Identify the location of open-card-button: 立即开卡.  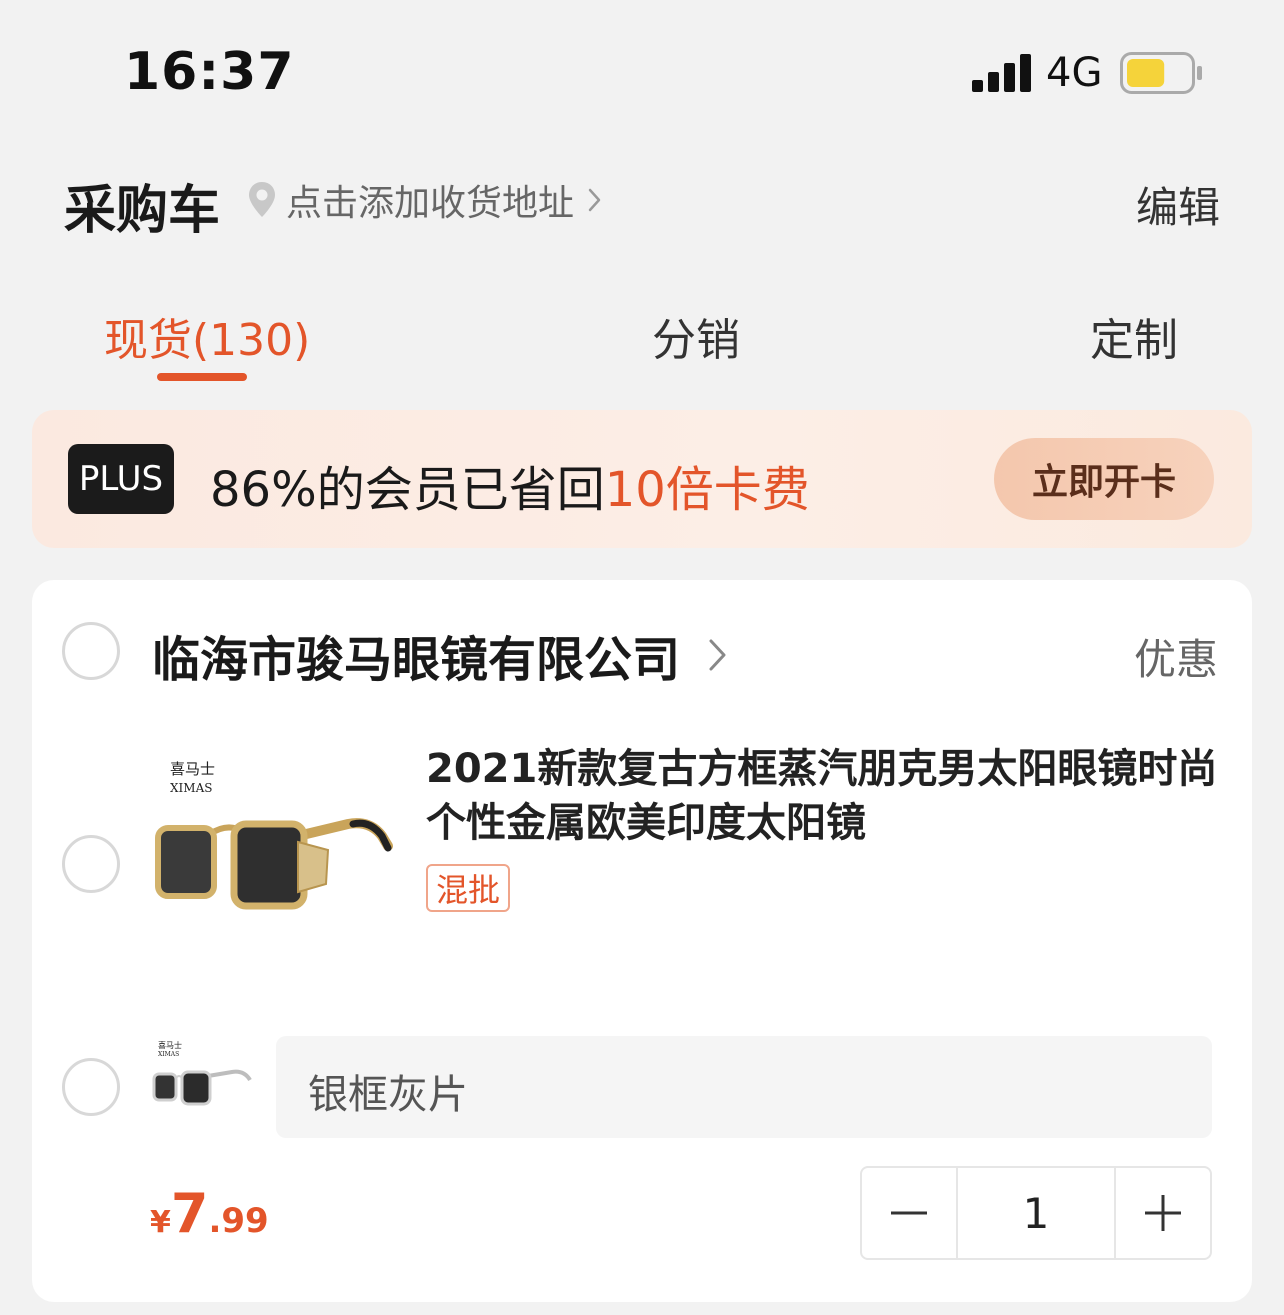
(1104, 479).